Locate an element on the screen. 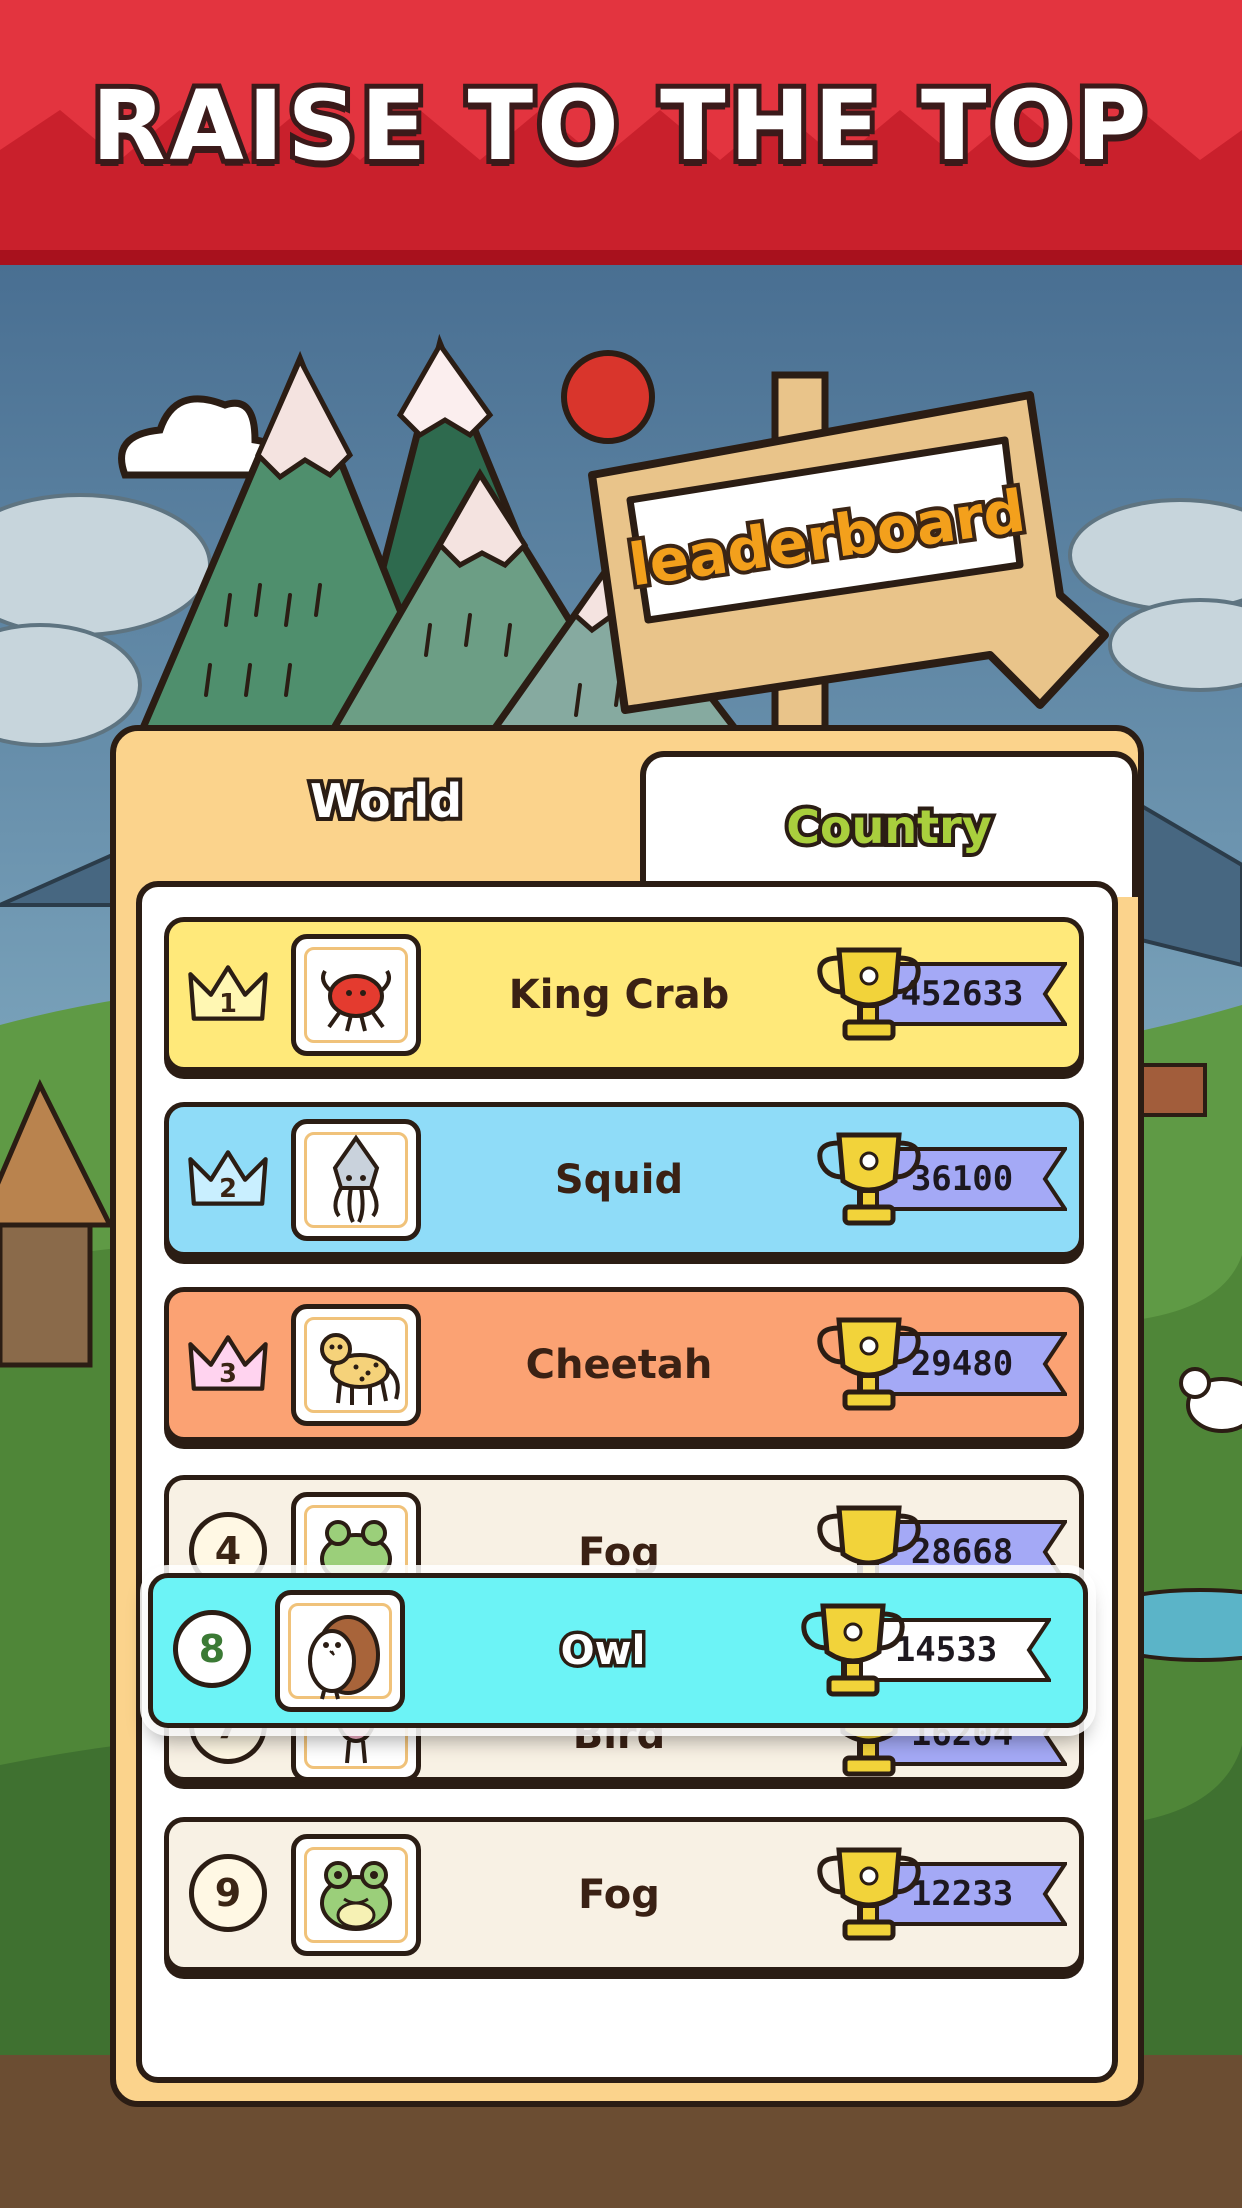 The image size is (1242, 2208). player-name: Squid is located at coordinates (619, 1179).